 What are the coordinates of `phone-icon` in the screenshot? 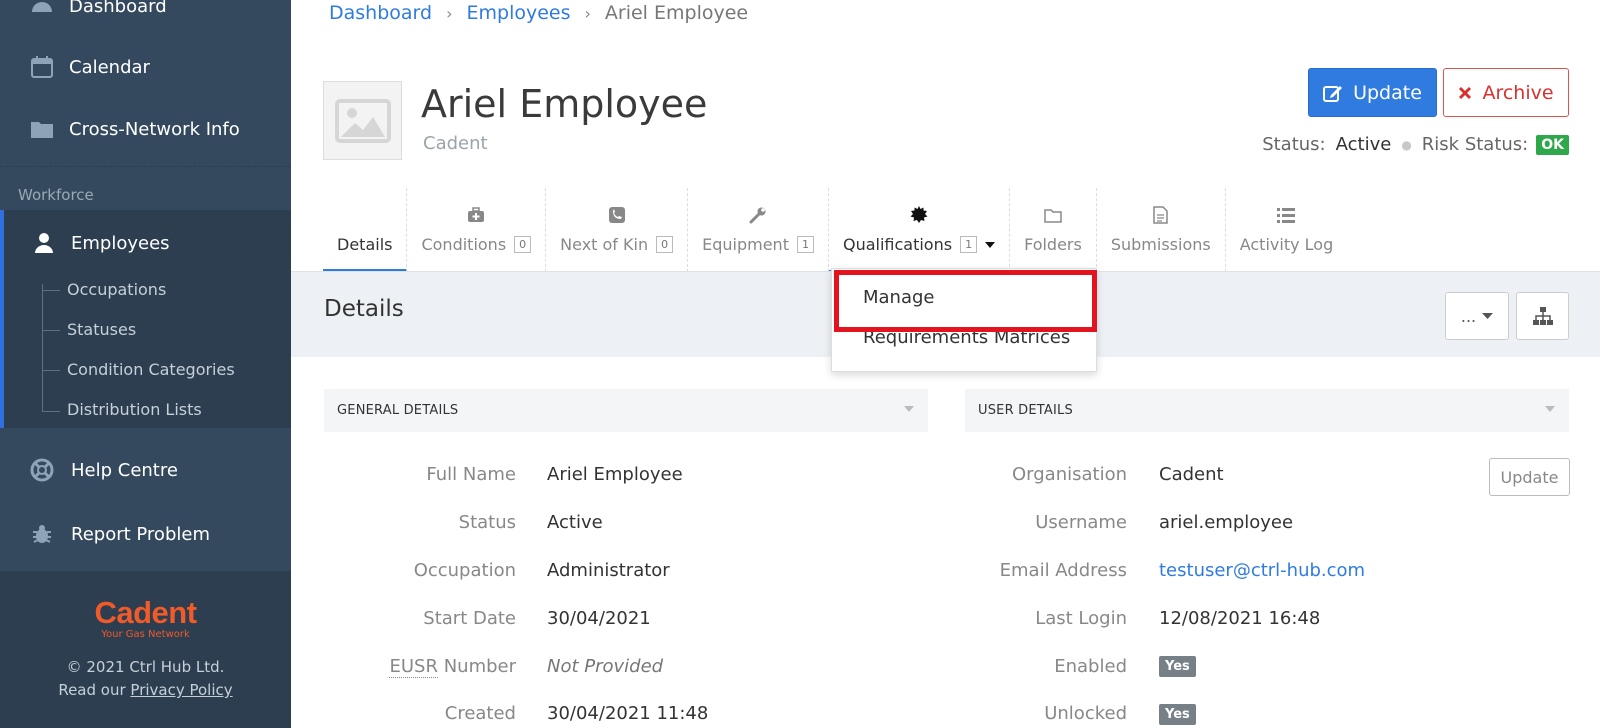 It's located at (616, 215).